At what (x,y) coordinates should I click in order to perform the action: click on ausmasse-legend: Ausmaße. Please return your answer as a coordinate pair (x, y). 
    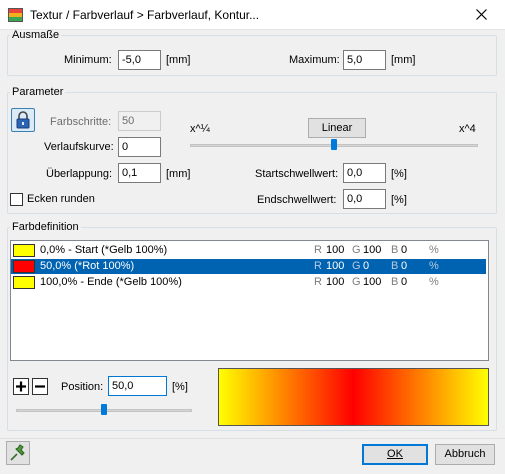
    Looking at the image, I should click on (36, 35).